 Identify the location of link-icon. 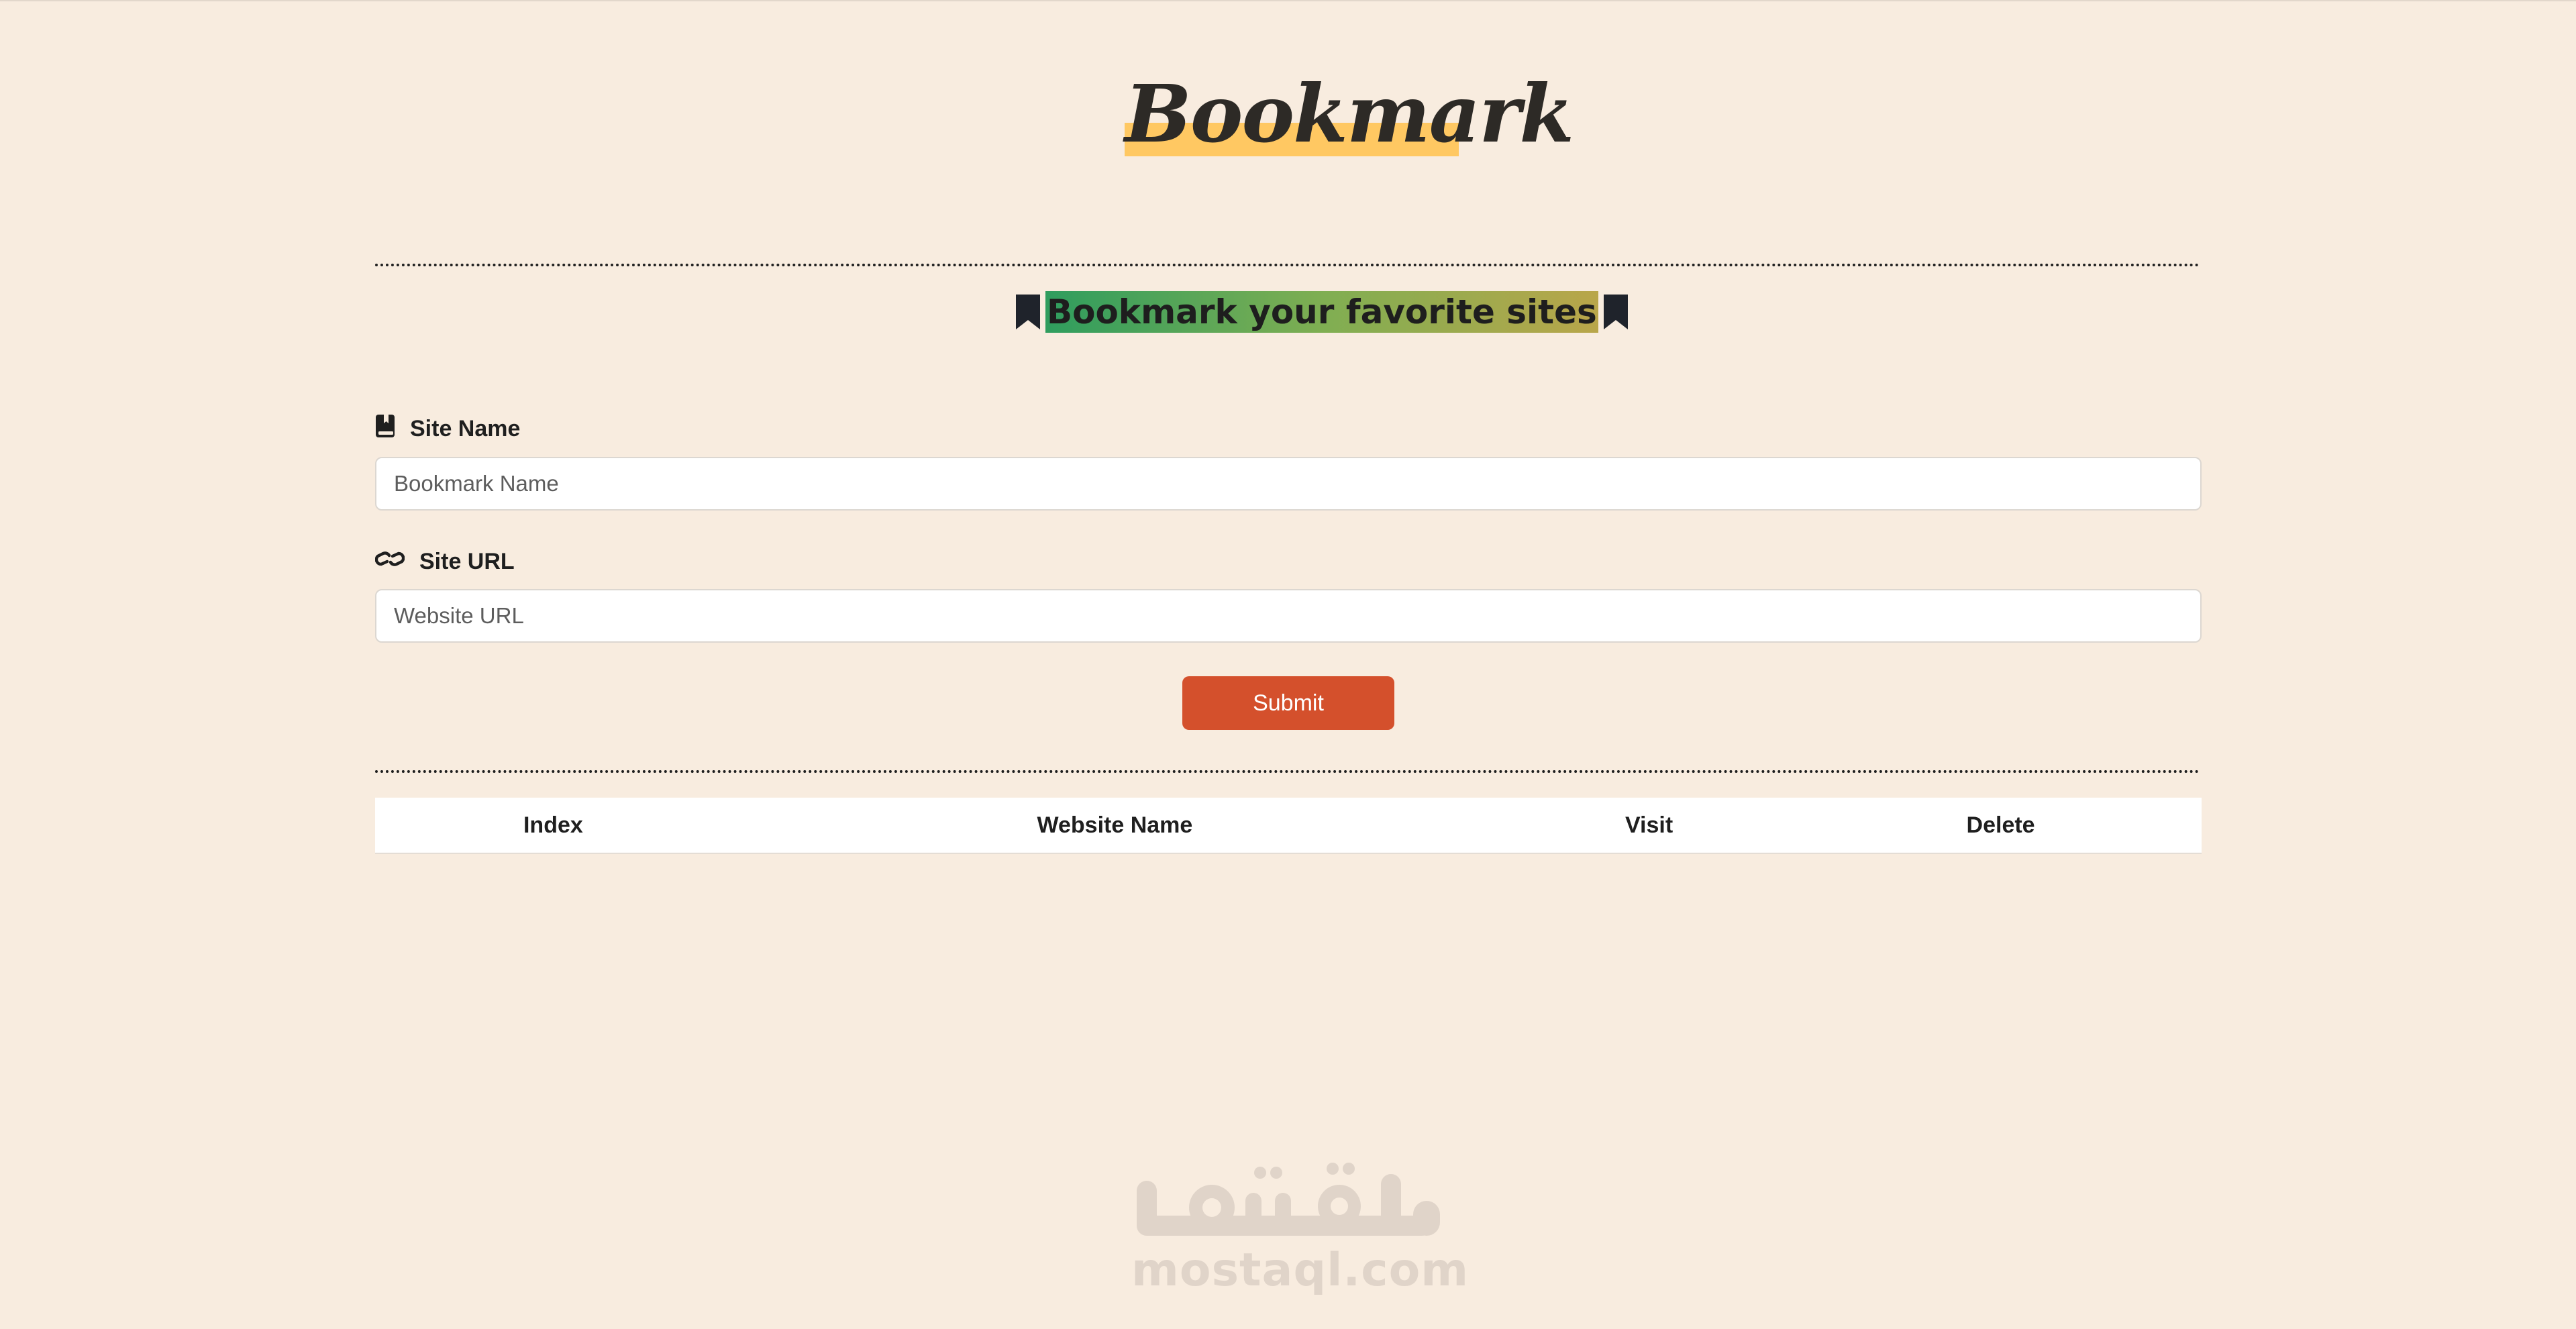
(389, 562).